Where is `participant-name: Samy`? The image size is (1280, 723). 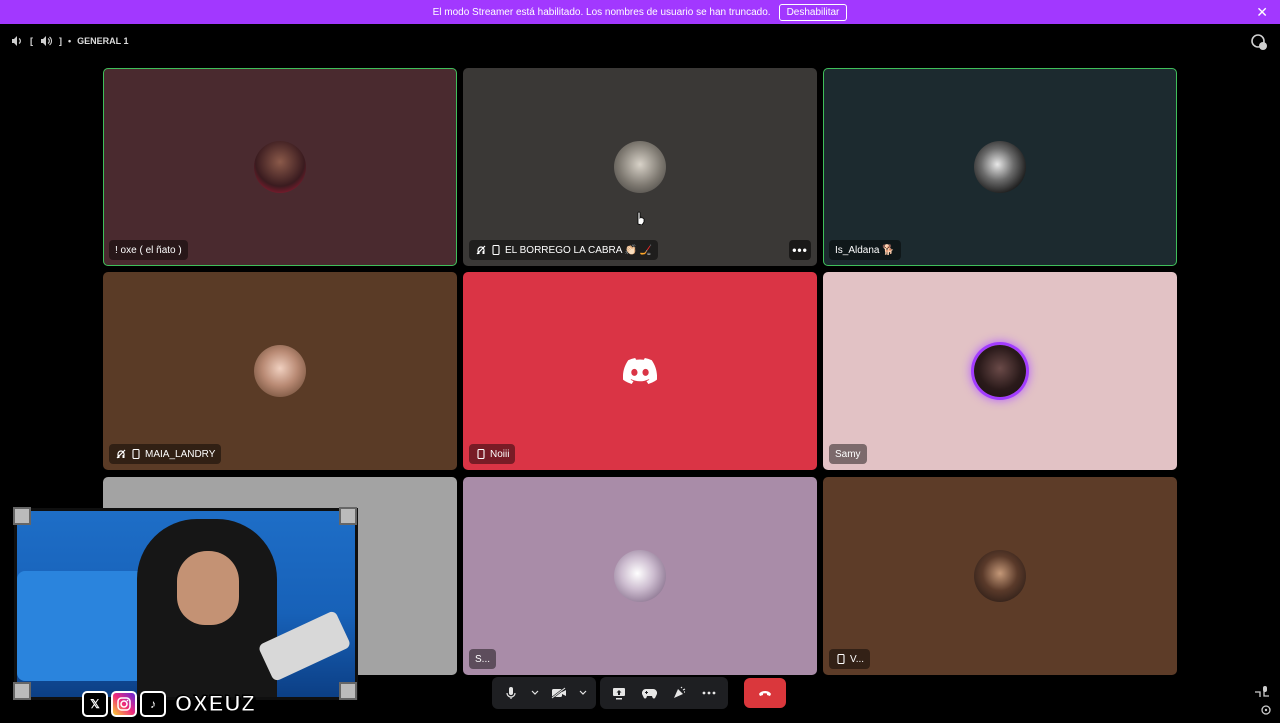
participant-name: Samy is located at coordinates (848, 454).